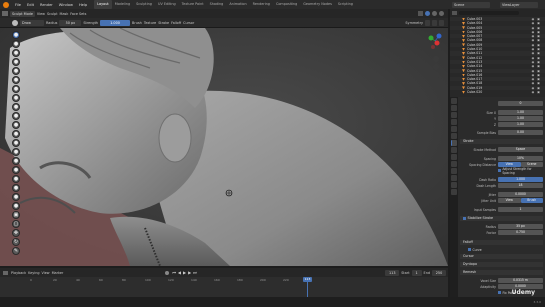  Describe the element at coordinates (195, 272) in the screenshot. I see `jump-end-icon: ⏭` at that location.